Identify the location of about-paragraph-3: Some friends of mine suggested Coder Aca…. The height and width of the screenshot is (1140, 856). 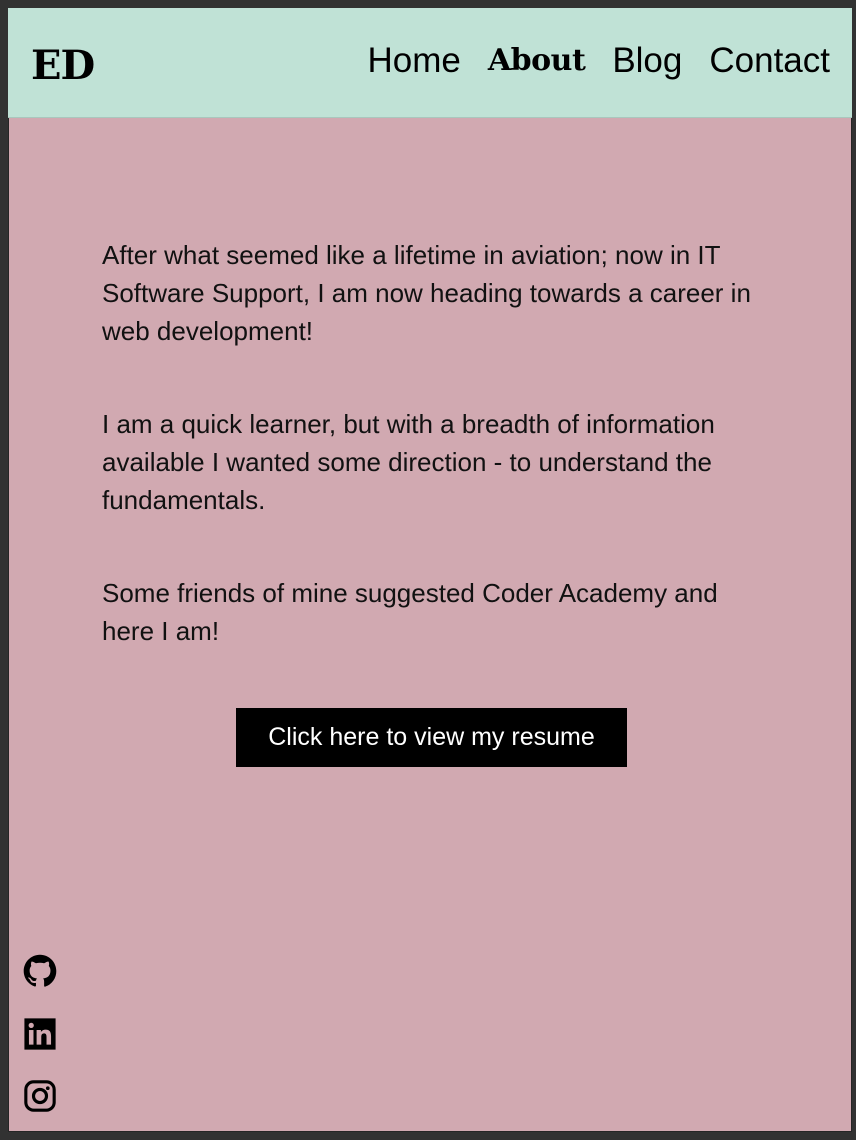
(410, 612).